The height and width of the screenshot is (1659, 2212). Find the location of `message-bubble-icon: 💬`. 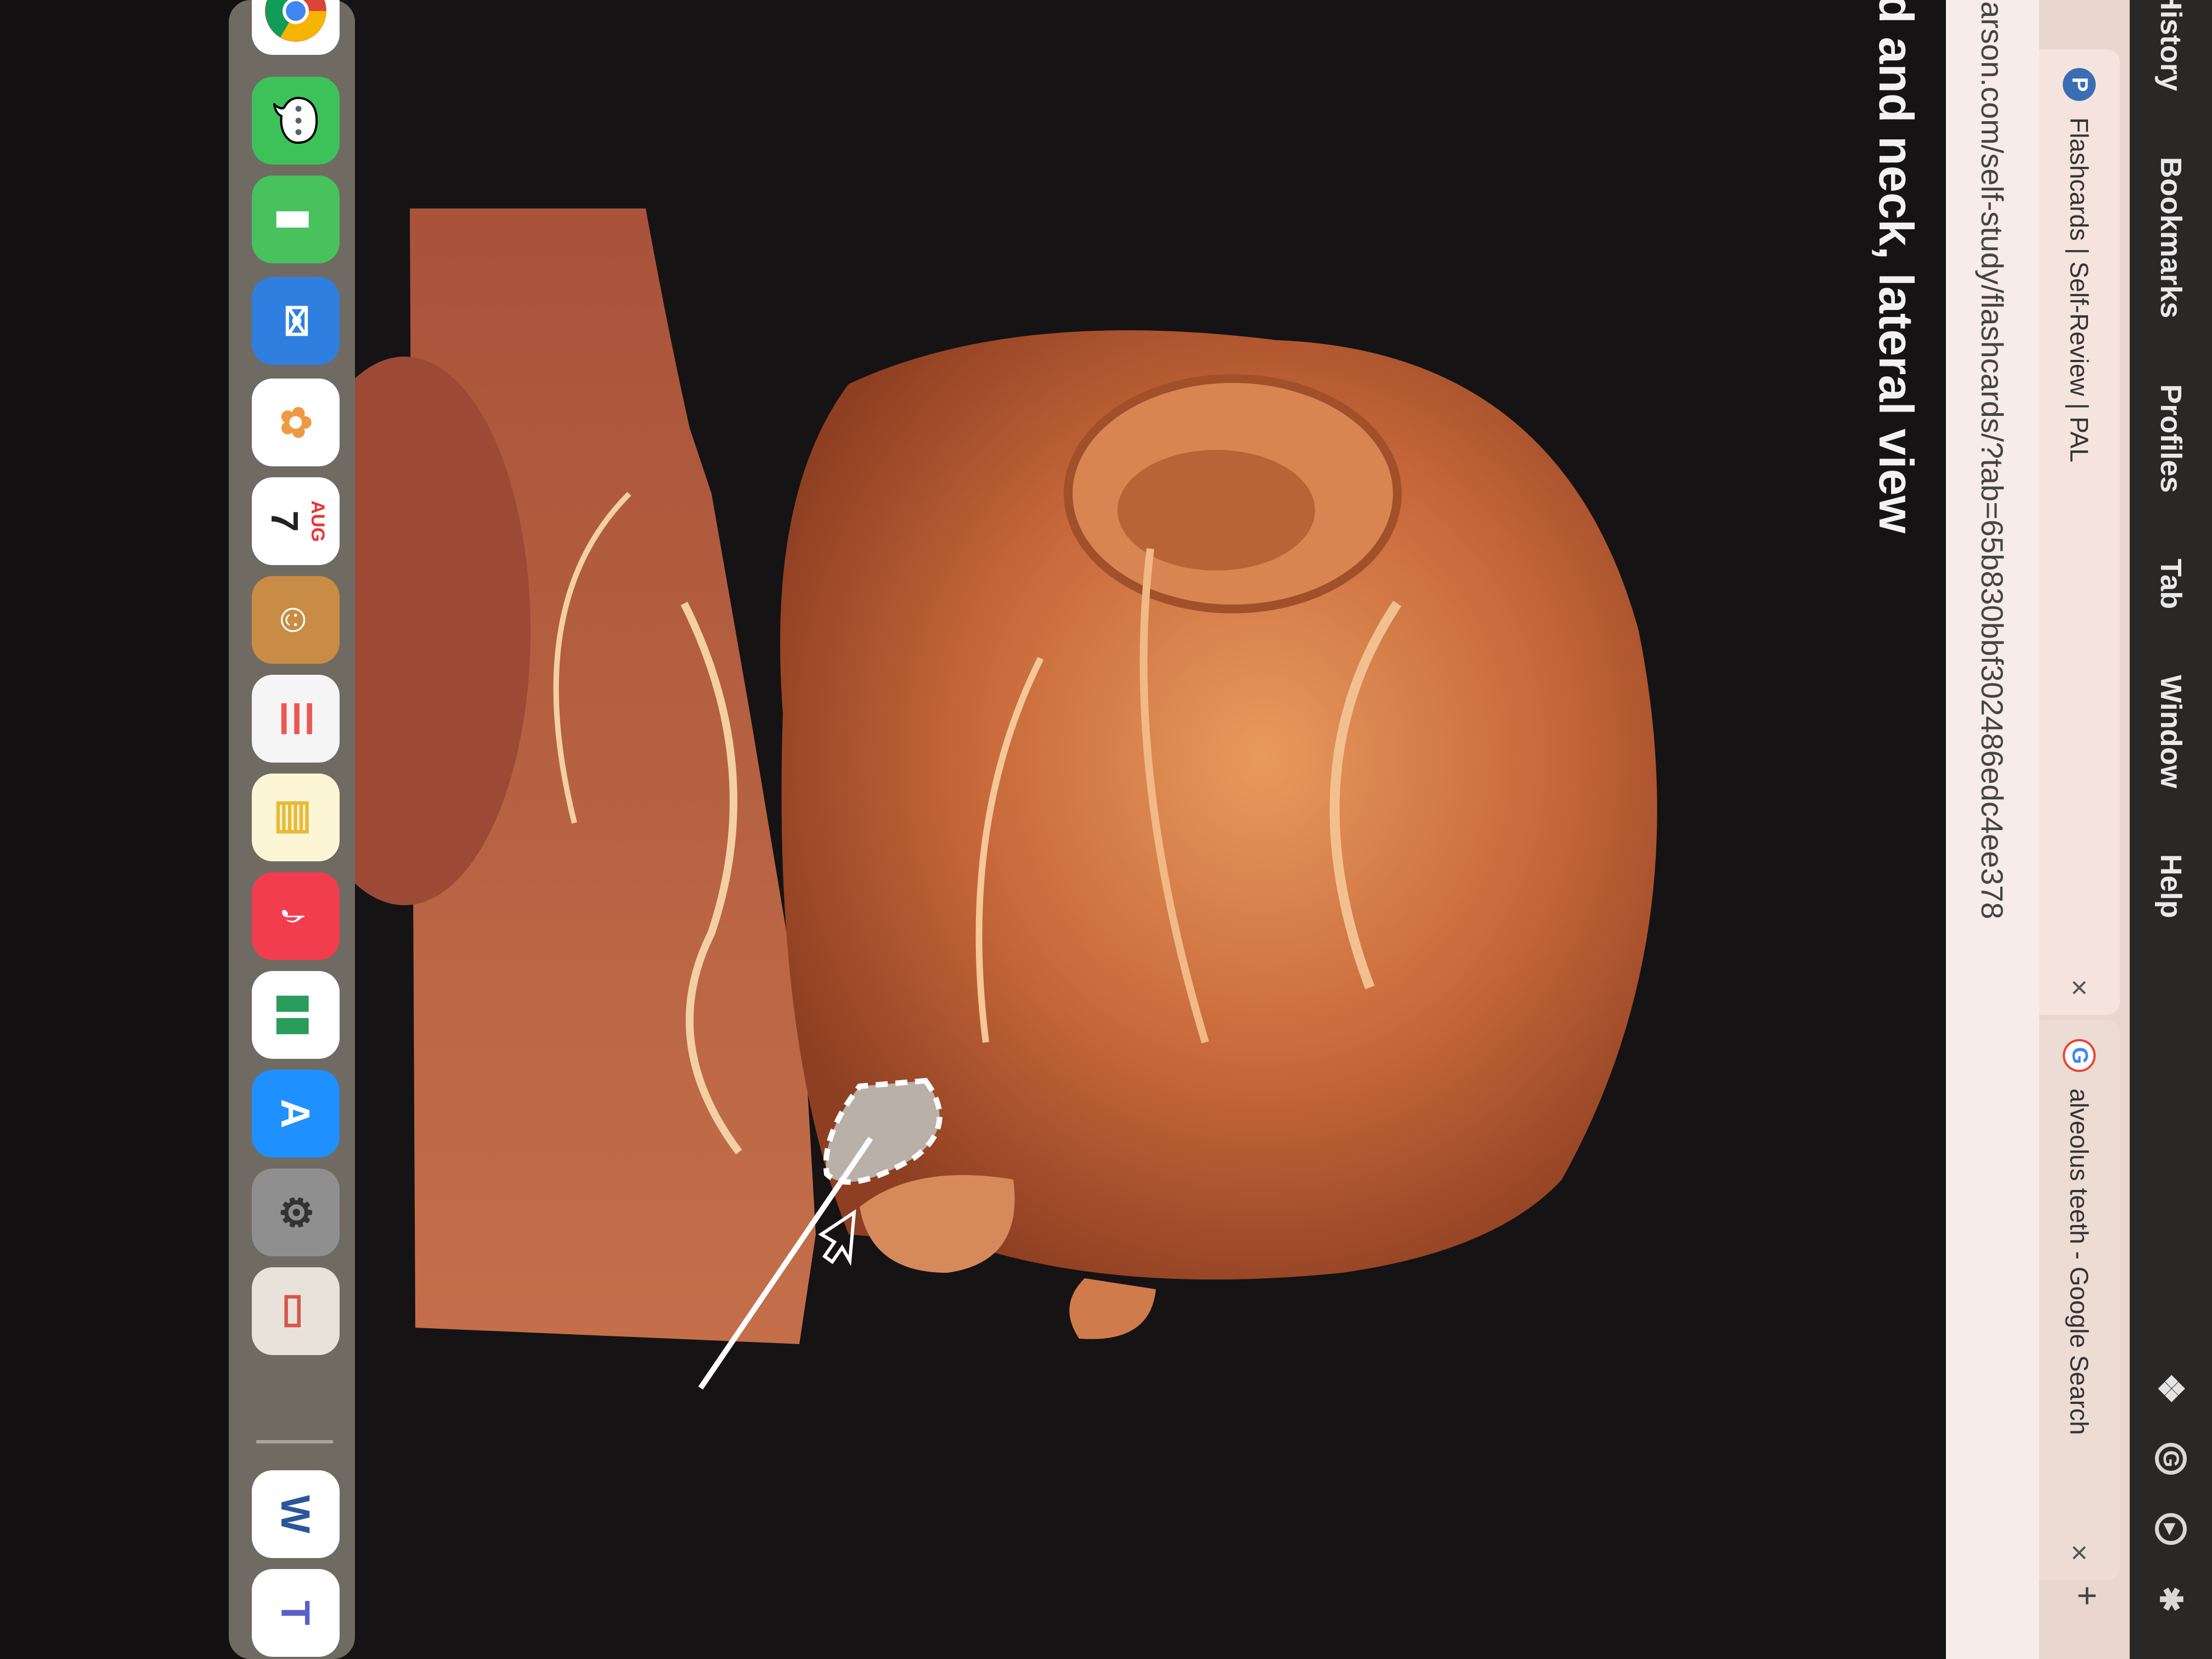

message-bubble-icon: 💬 is located at coordinates (296, 120).